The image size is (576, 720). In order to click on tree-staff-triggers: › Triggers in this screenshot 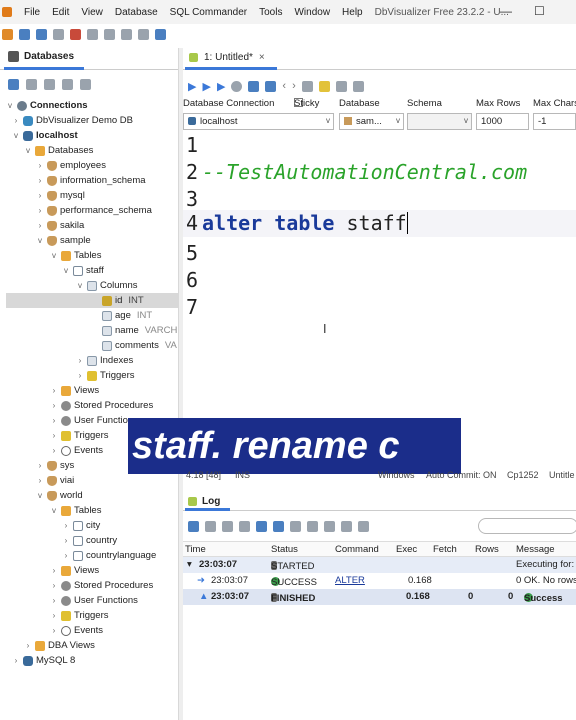, I will do `click(105, 375)`.